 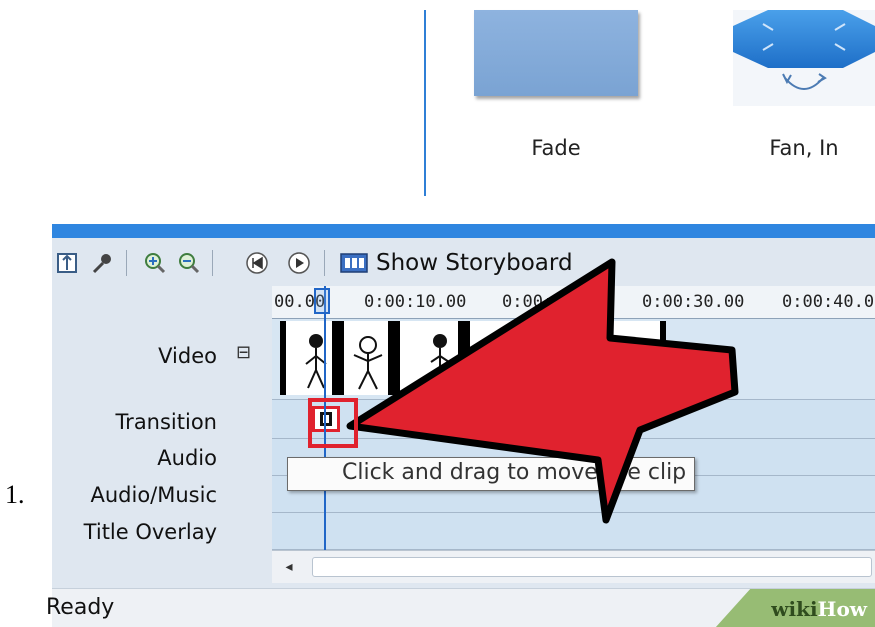 I want to click on zoom-in-icon, so click(x=155, y=263).